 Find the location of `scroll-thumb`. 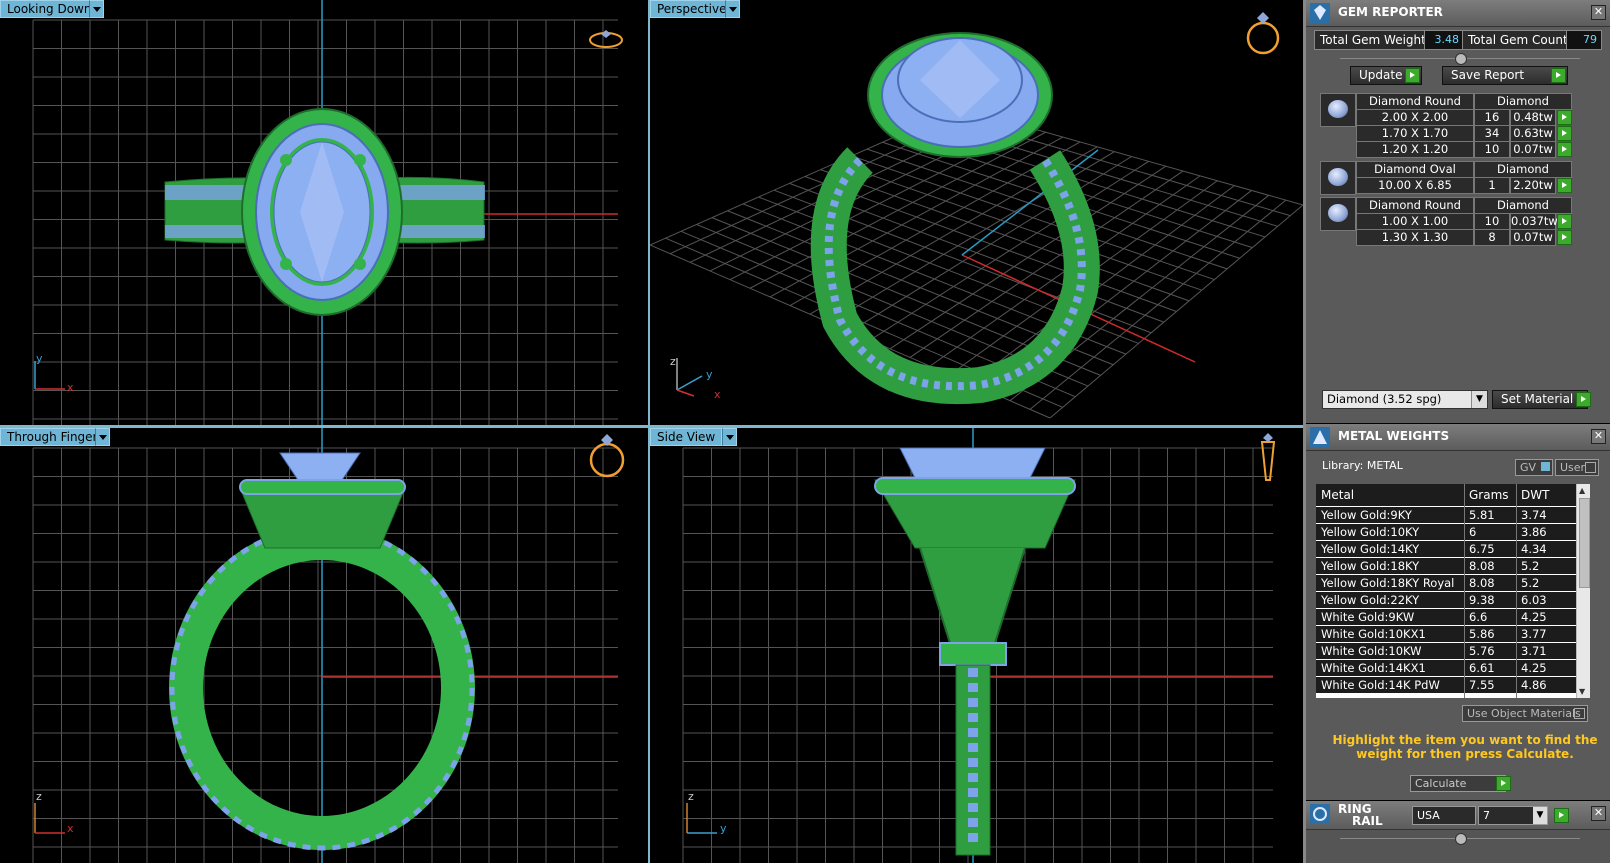

scroll-thumb is located at coordinates (1584, 543).